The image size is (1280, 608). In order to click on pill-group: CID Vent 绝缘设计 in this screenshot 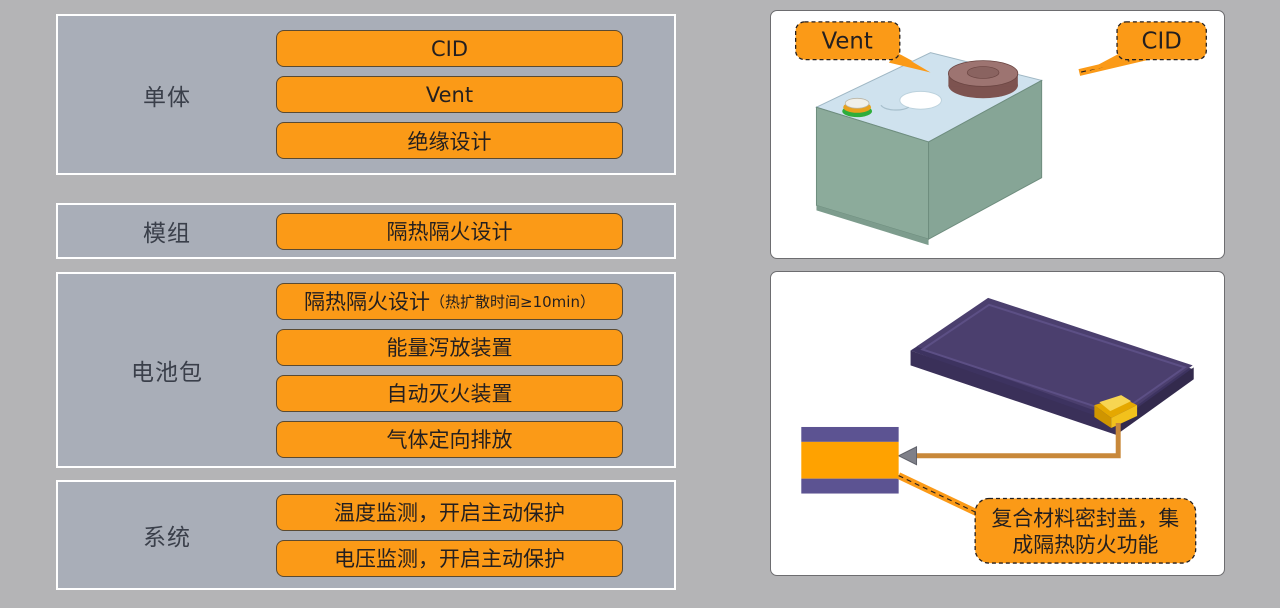, I will do `click(475, 94)`.